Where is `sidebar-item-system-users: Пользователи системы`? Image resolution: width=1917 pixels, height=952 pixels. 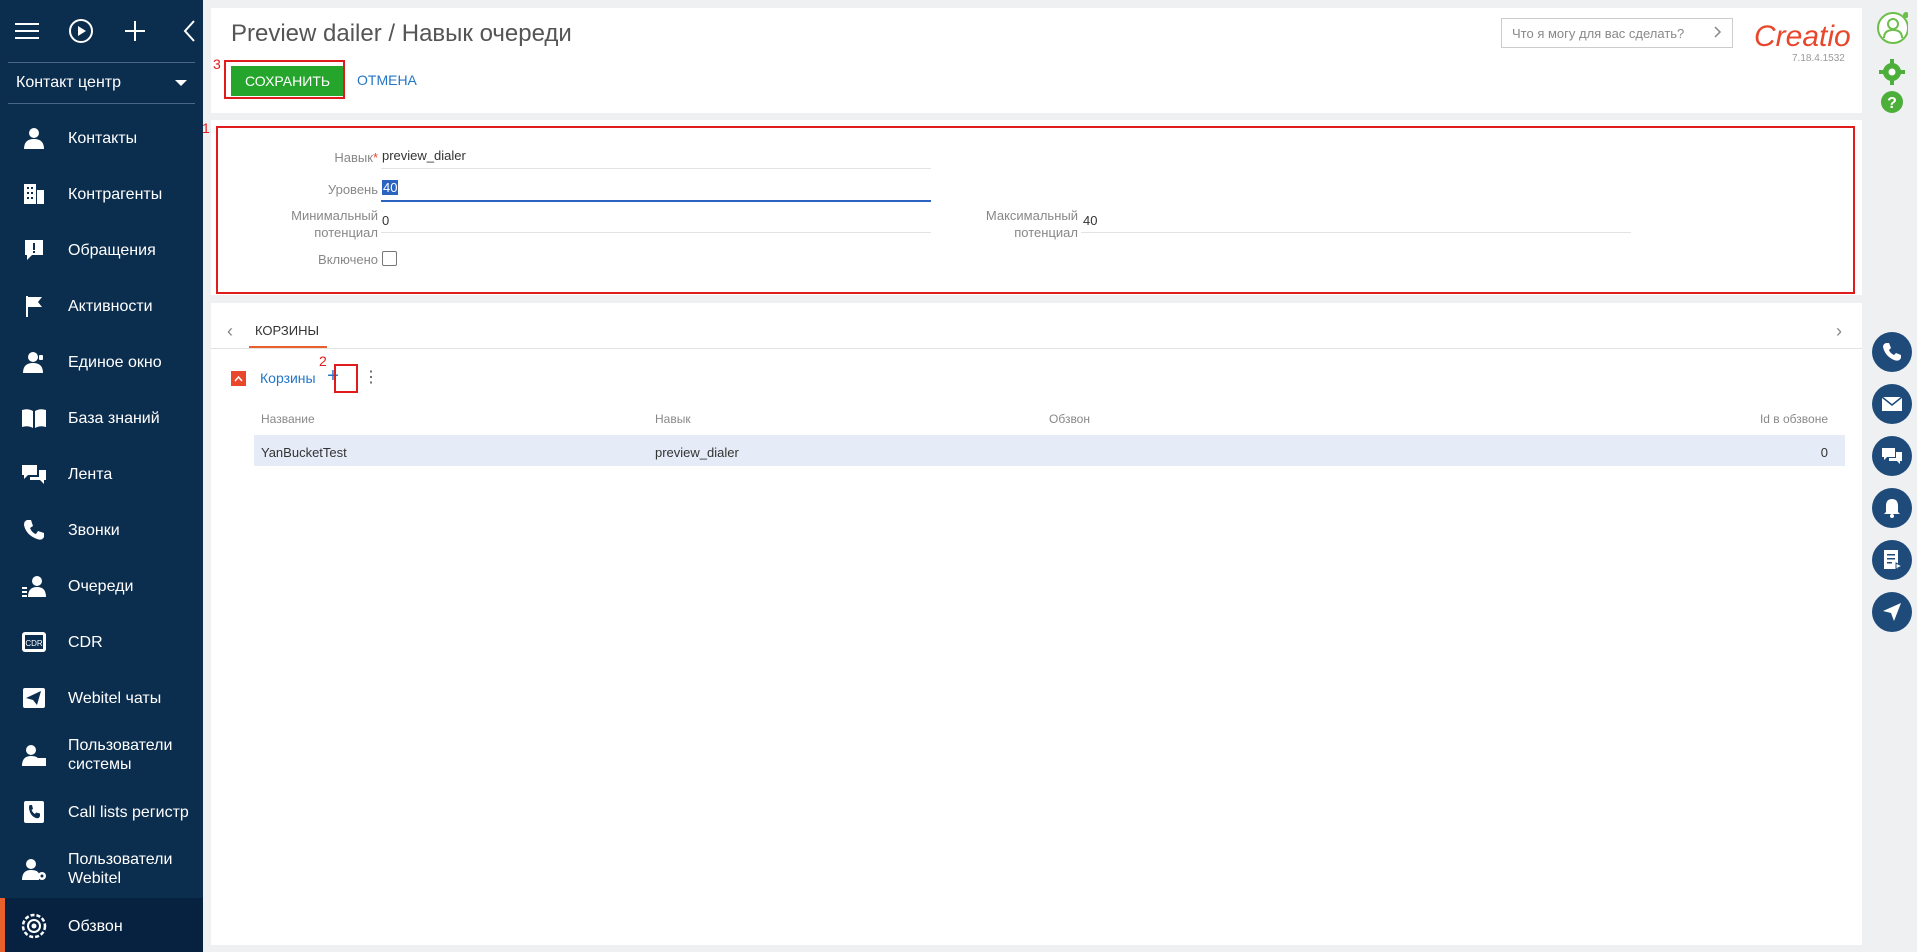 sidebar-item-system-users: Пользователи системы is located at coordinates (101, 755).